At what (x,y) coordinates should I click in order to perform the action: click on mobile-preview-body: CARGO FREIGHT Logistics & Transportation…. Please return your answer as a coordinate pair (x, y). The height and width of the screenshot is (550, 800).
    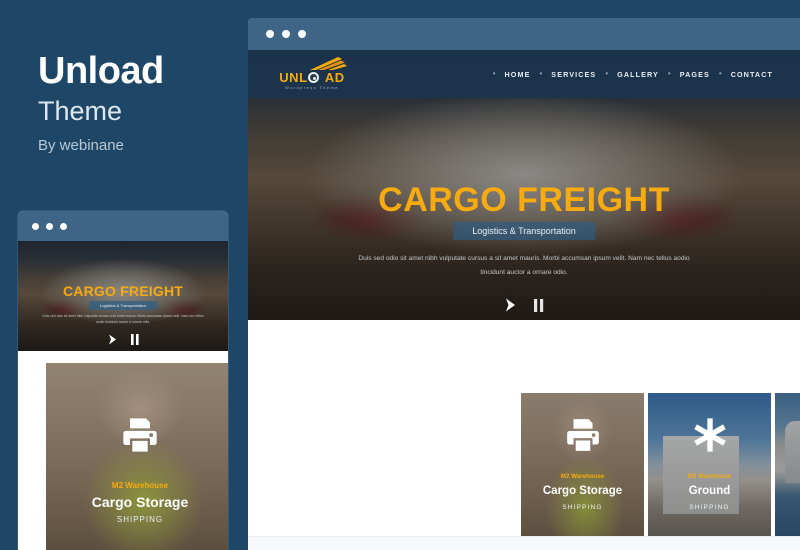
    Looking at the image, I should click on (123, 395).